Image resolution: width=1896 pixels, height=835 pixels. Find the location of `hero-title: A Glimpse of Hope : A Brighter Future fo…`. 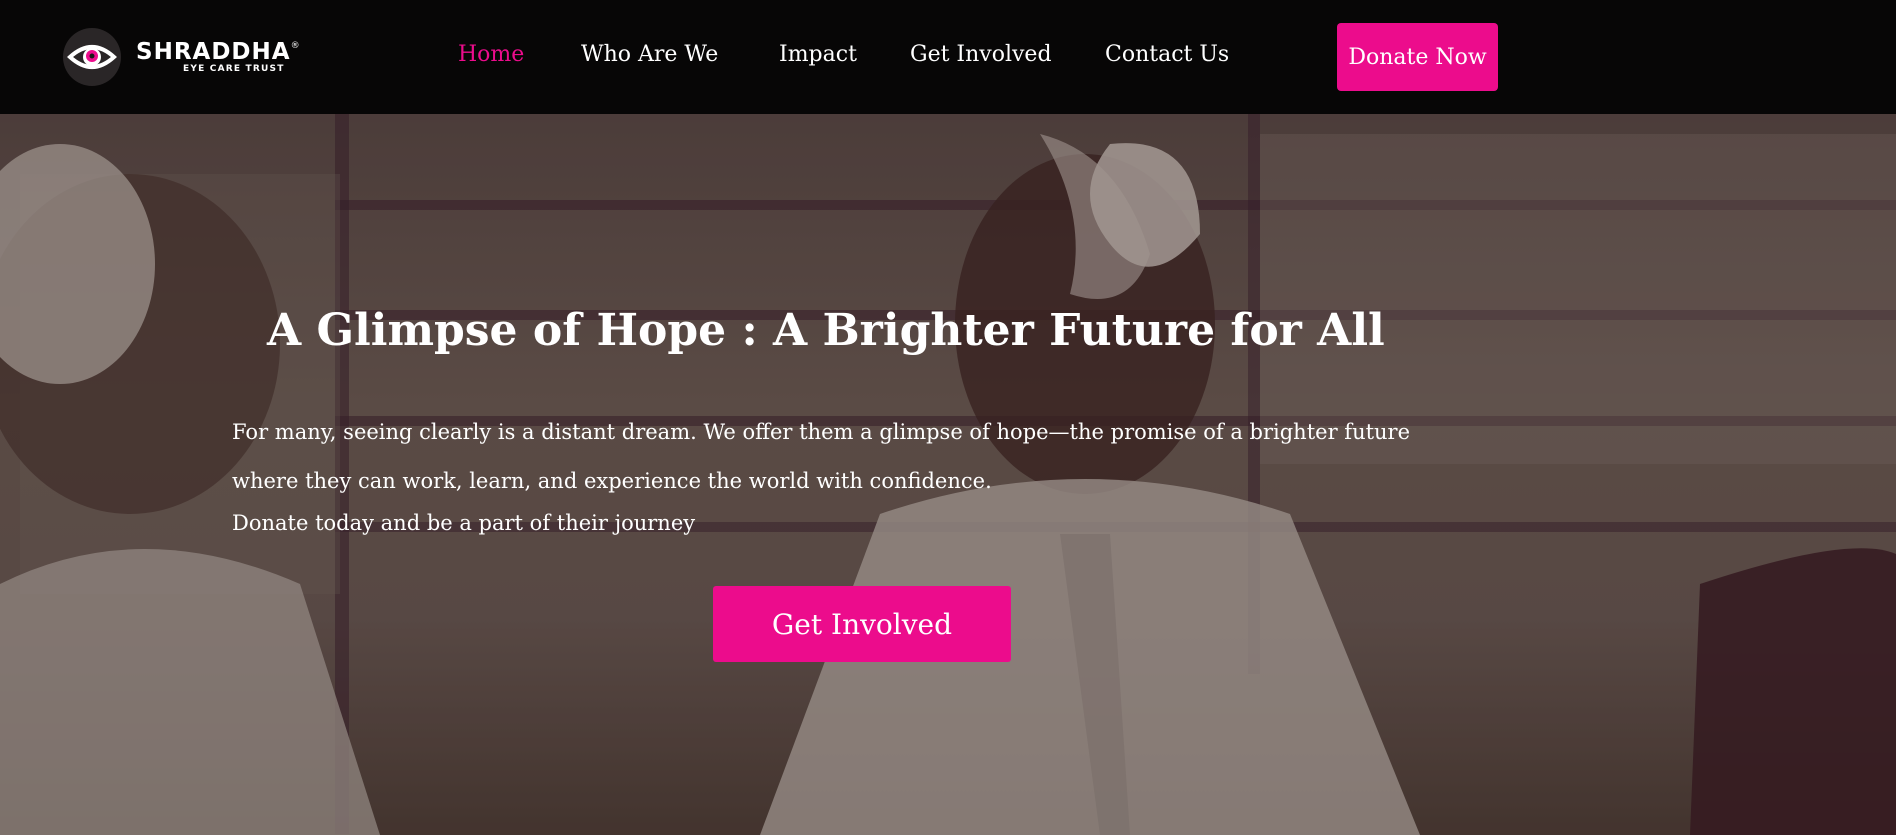

hero-title: A Glimpse of Hope : A Brighter Future fo… is located at coordinates (826, 330).